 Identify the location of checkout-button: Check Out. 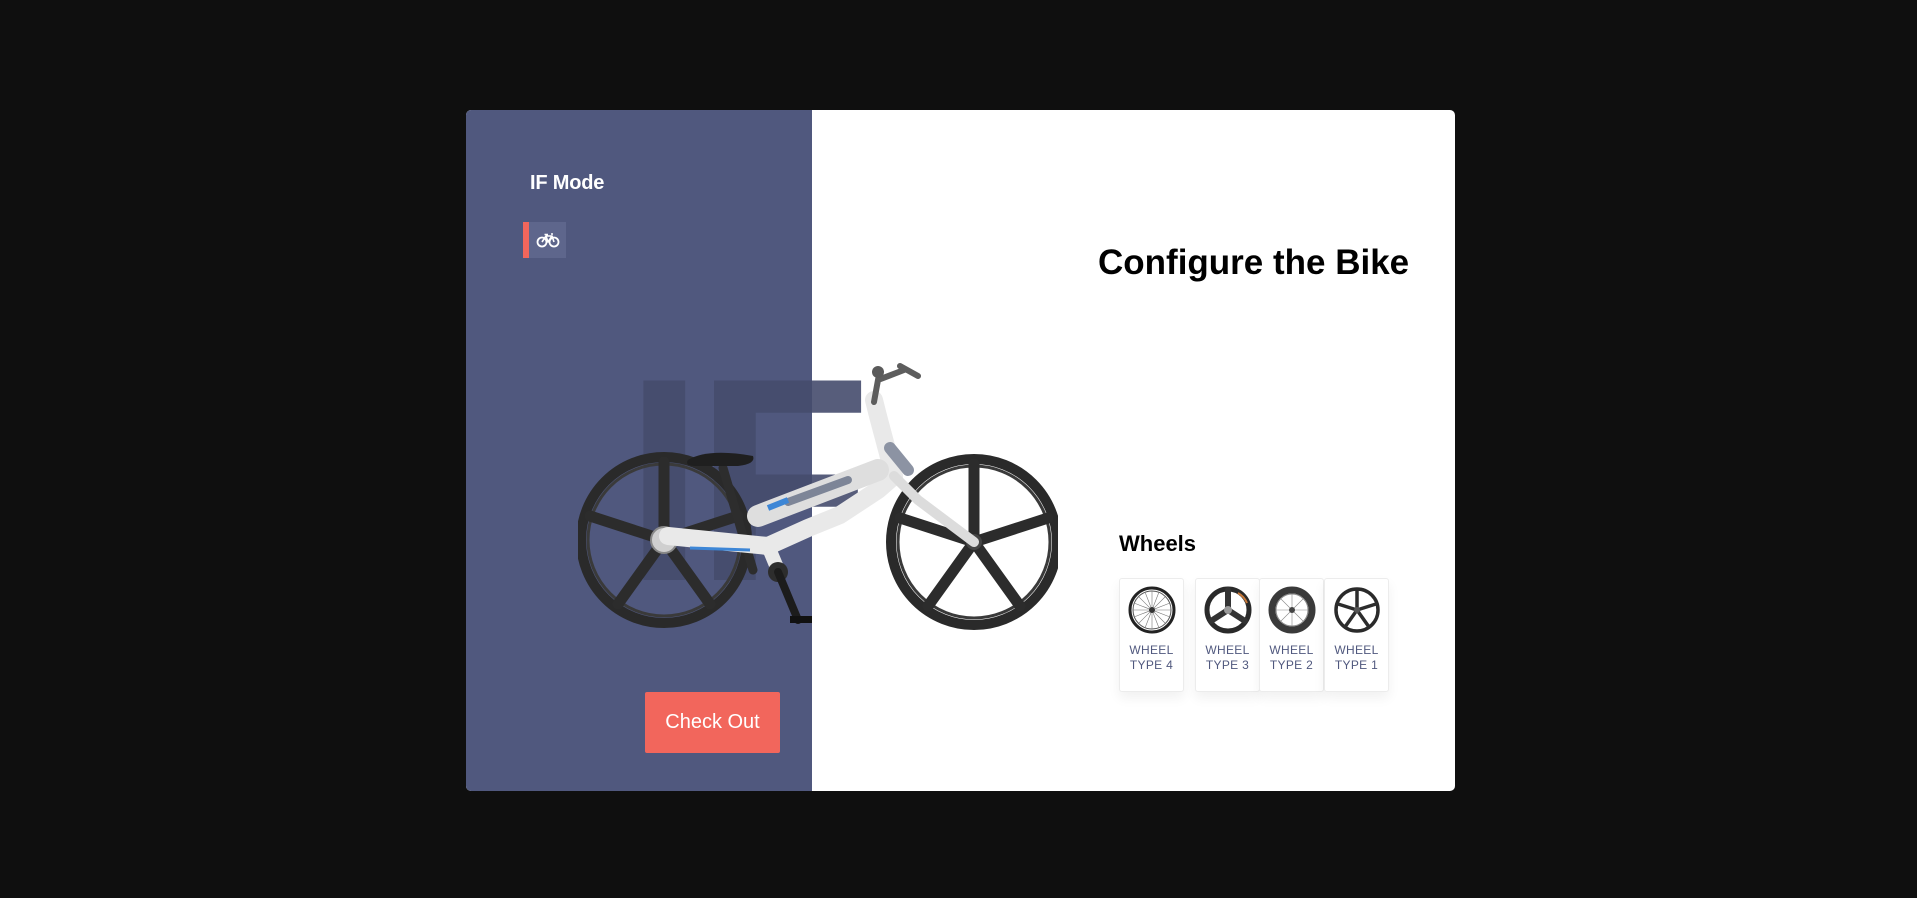
(712, 722).